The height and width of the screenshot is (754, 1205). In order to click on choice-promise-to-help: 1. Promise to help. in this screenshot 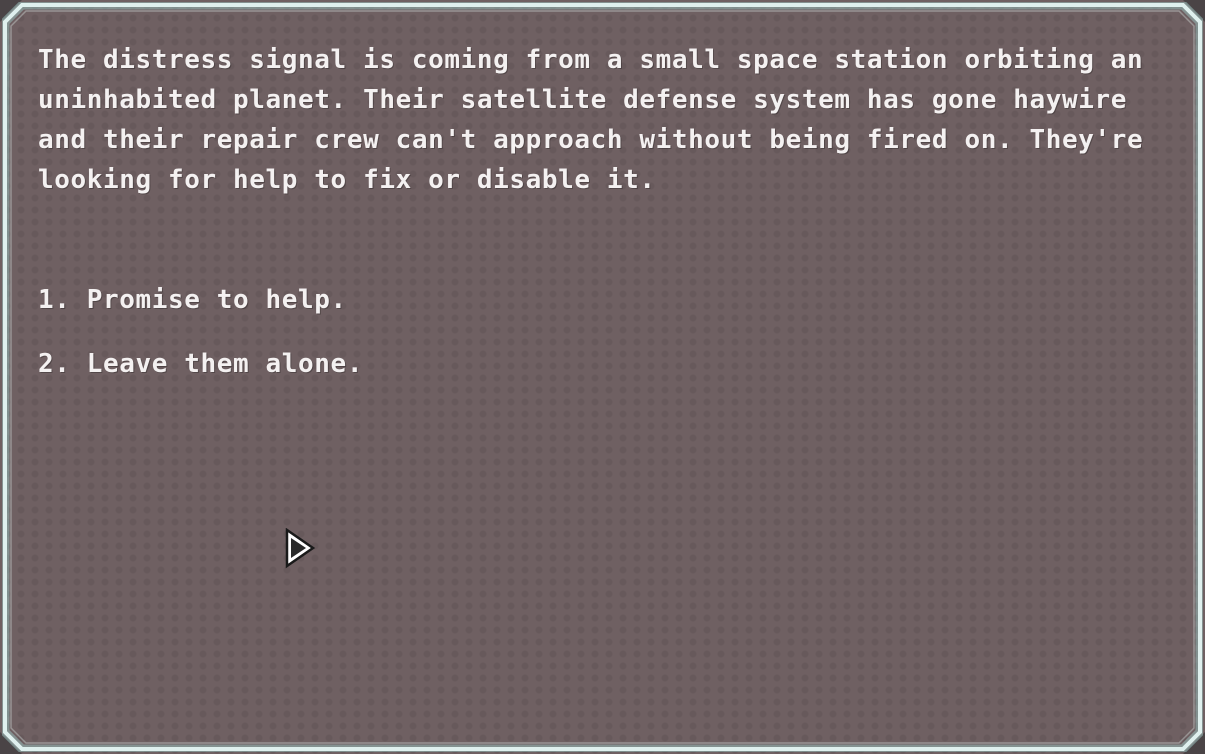, I will do `click(200, 300)`.